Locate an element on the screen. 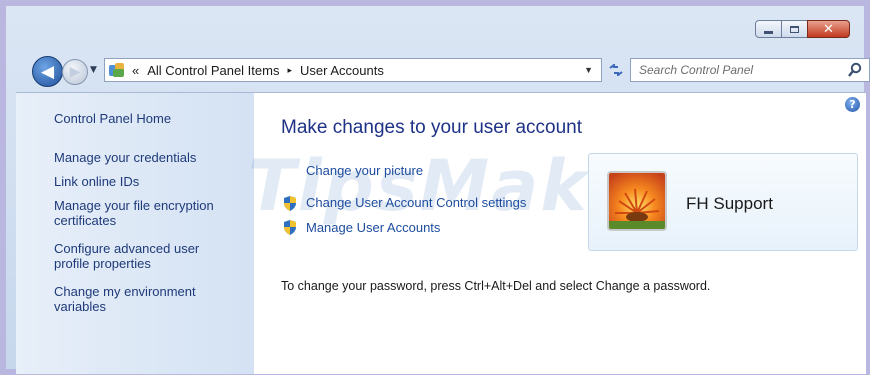  back-button: ◀ is located at coordinates (47, 71).